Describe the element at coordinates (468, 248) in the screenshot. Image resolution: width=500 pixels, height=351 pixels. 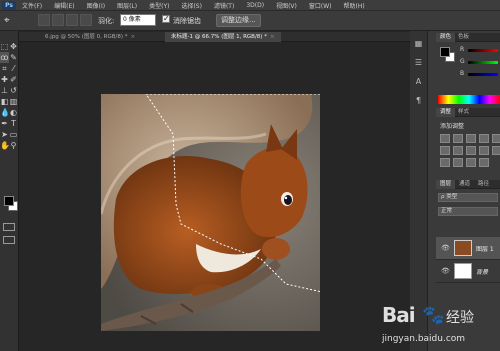
I see `layer-row: 👁 图层 1` at that location.